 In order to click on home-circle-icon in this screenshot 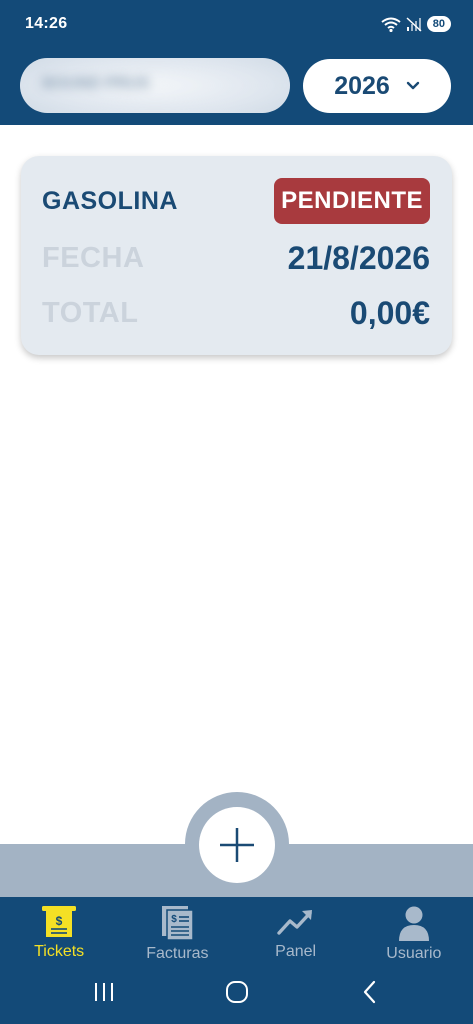, I will do `click(237, 992)`.